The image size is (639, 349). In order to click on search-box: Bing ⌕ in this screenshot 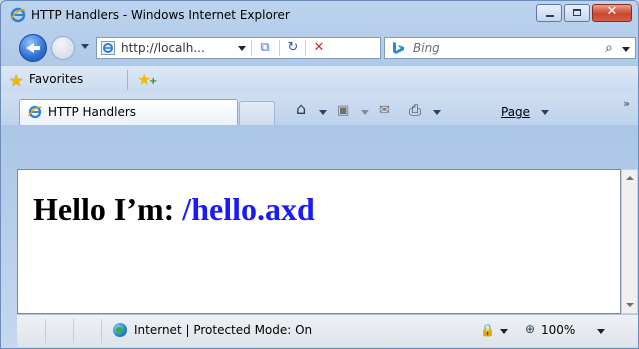, I will do `click(510, 48)`.